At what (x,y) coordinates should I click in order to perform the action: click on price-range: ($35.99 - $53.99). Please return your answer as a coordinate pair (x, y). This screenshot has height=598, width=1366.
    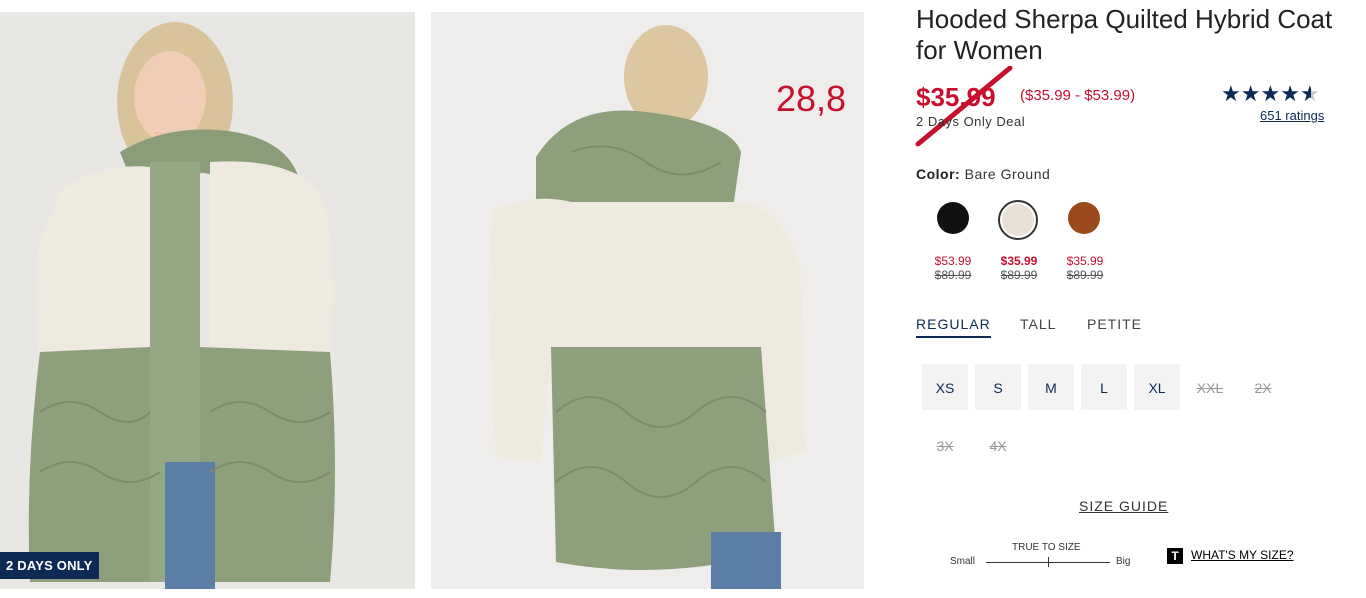
    Looking at the image, I should click on (1078, 95).